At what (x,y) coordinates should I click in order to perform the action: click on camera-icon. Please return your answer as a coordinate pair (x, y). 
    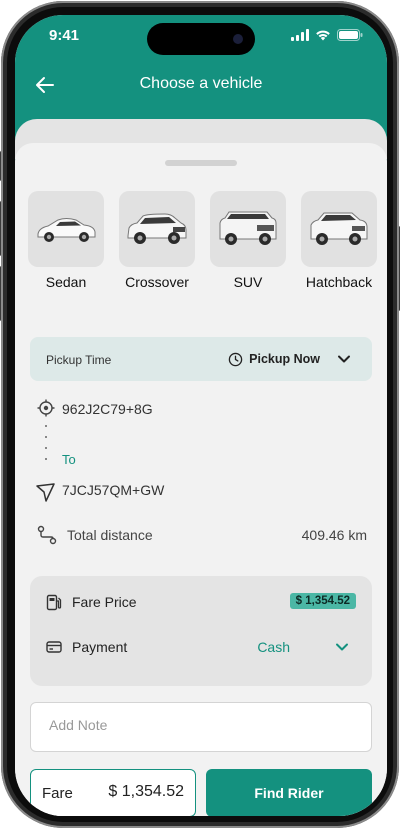
    Looking at the image, I should click on (238, 39).